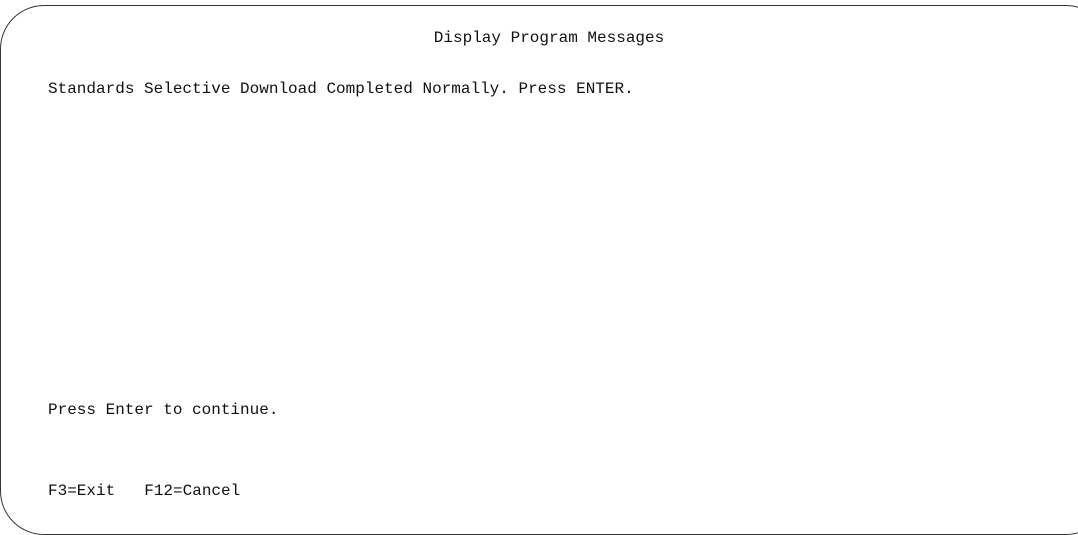 The width and height of the screenshot is (1078, 535). What do you see at coordinates (81, 491) in the screenshot?
I see `f3-exit-key: F3=Exit` at bounding box center [81, 491].